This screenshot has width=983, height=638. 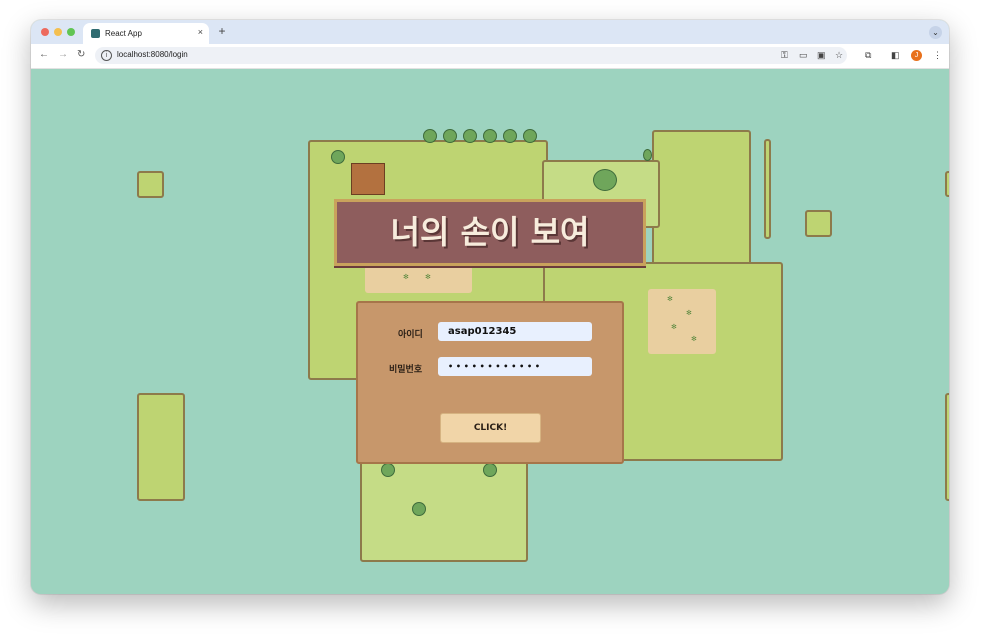 I want to click on tab-close-icon: ×, so click(x=200, y=32).